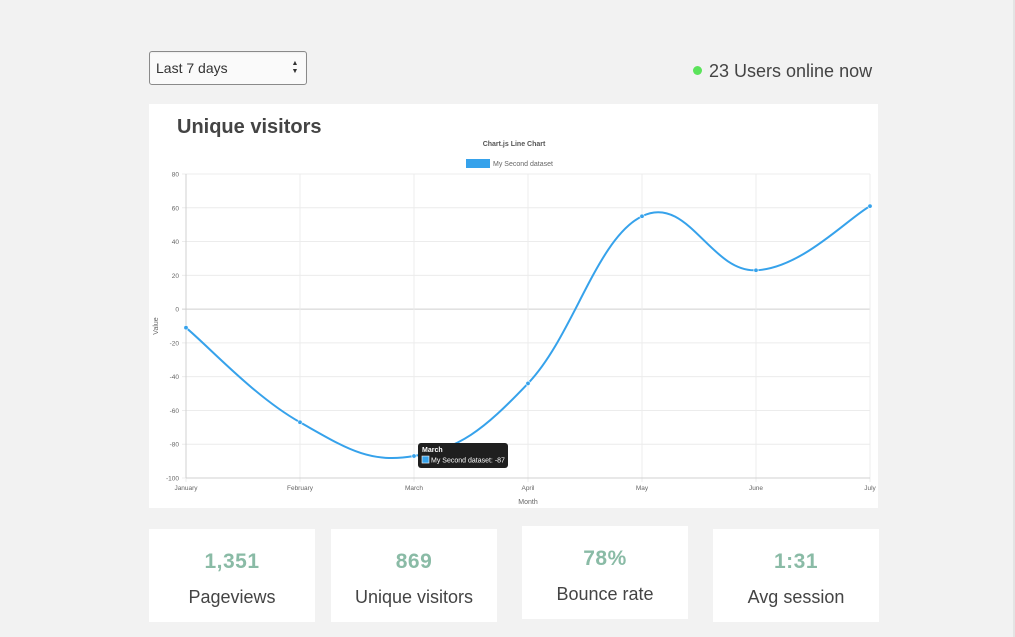 The height and width of the screenshot is (637, 1015). Describe the element at coordinates (414, 488) in the screenshot. I see `x-tick-label: March` at that location.